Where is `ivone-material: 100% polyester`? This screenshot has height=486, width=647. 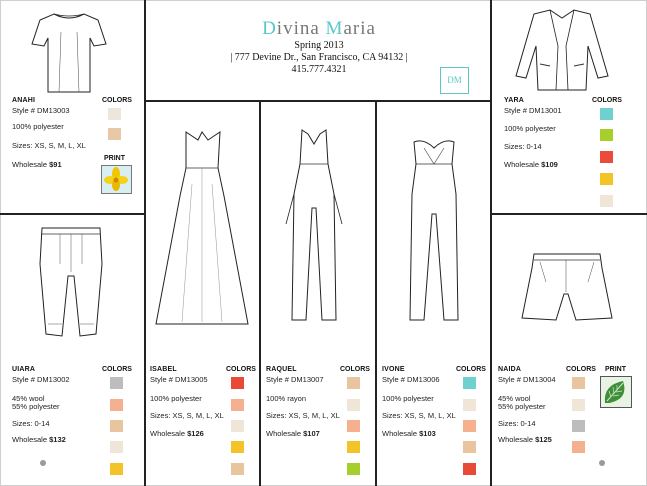
ivone-material: 100% polyester is located at coordinates (408, 398).